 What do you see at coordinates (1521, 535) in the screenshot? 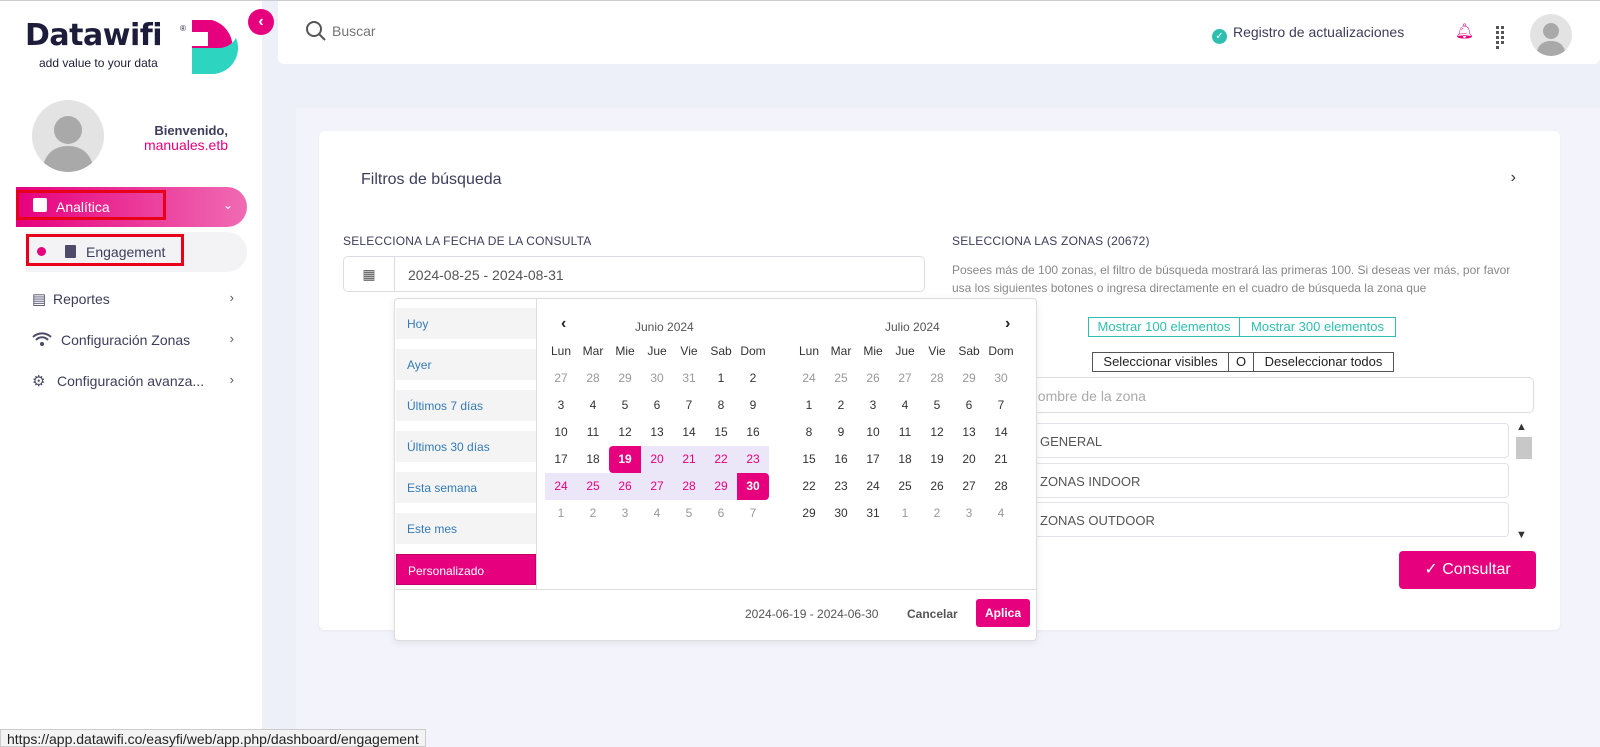
I see `scroll-down-icon: ▼` at bounding box center [1521, 535].